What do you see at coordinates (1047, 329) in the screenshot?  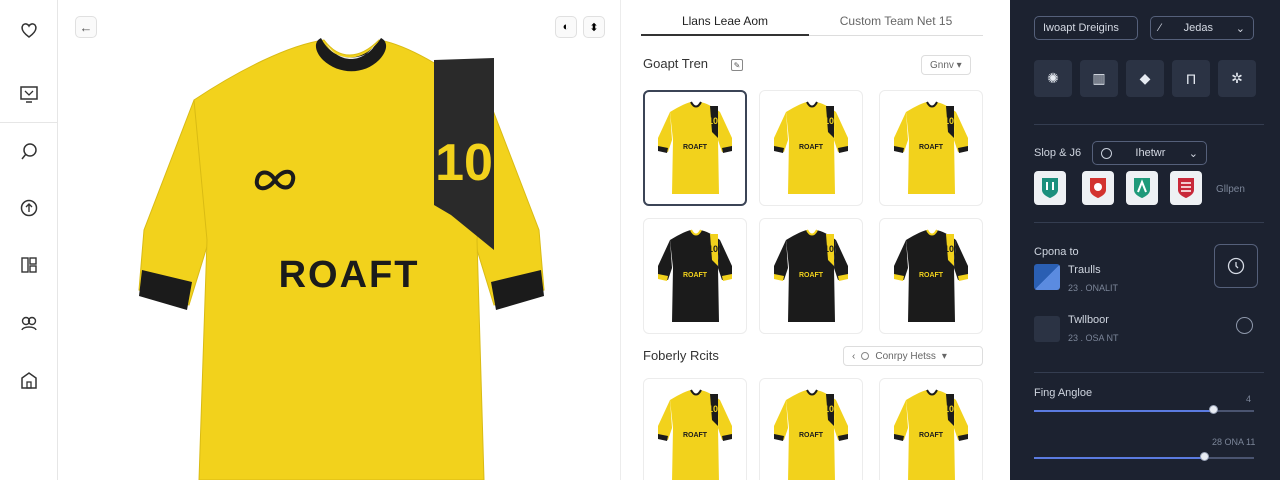 I see `item2-thumbnail` at bounding box center [1047, 329].